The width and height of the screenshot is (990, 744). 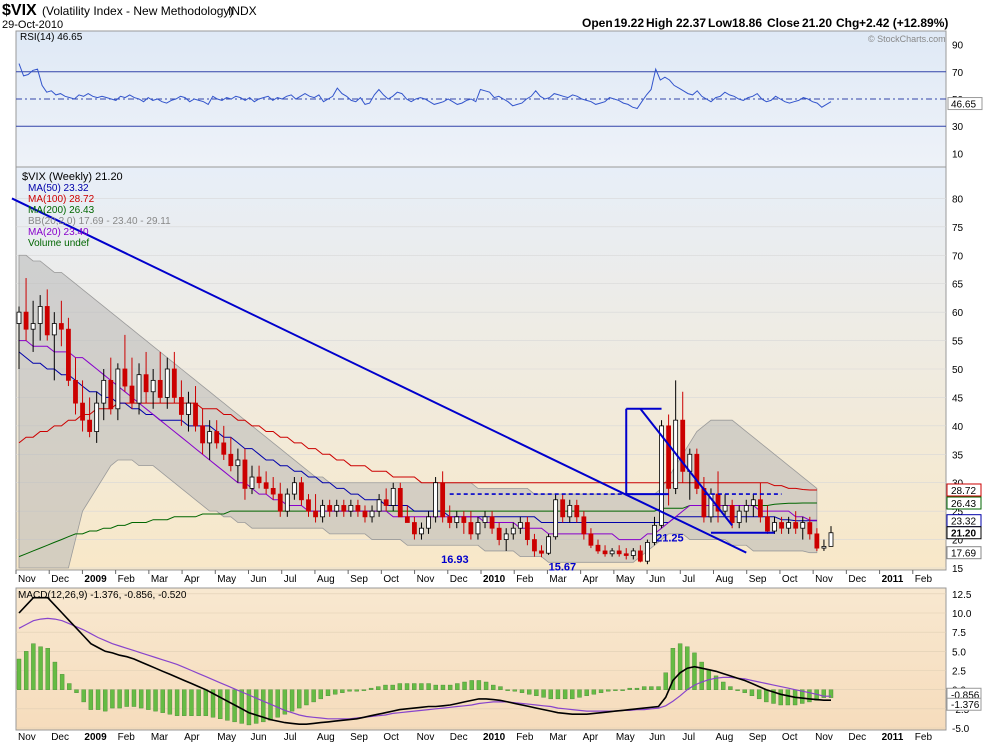 I want to click on legend-ma200: MA(200) 26.43, so click(x=61, y=210).